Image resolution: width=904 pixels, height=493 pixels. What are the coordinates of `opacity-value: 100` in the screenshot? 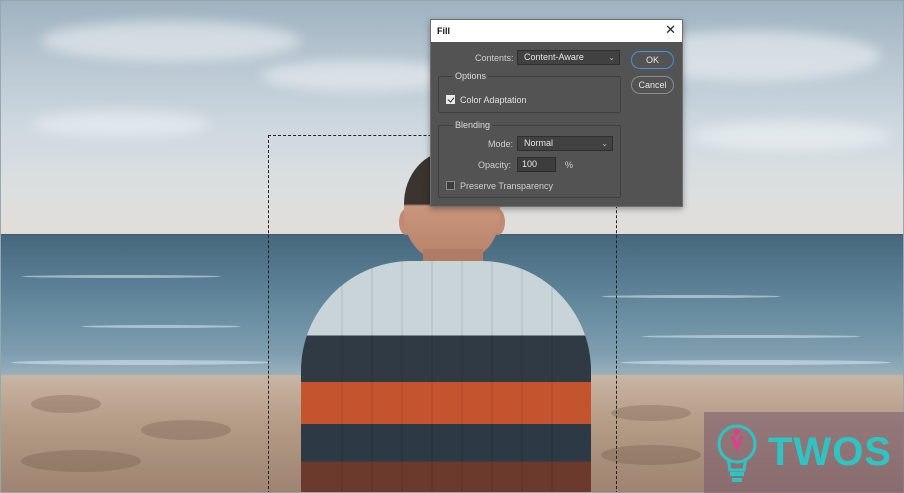 It's located at (530, 164).